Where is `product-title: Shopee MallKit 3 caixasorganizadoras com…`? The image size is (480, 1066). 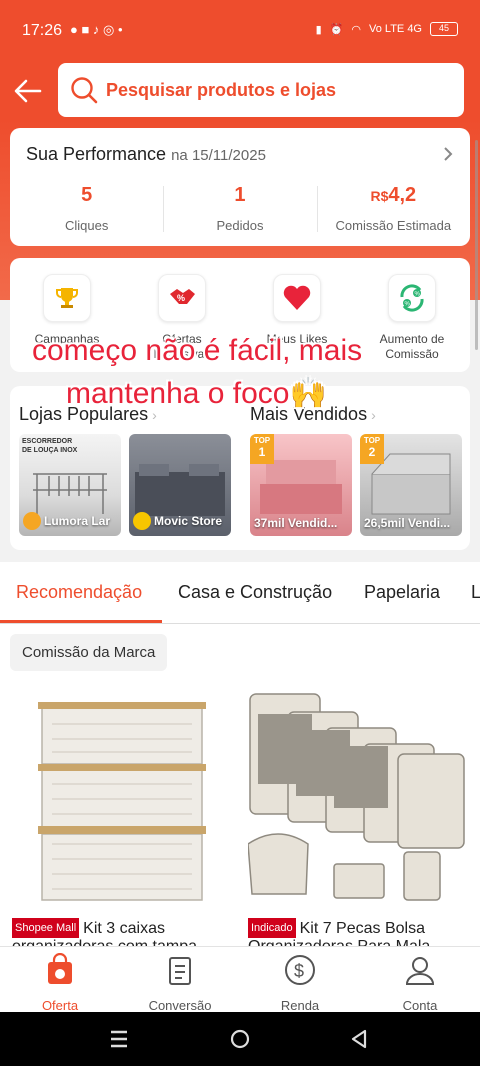
product-title: Shopee MallKit 3 caixasorganizadoras com… is located at coordinates (123, 932).